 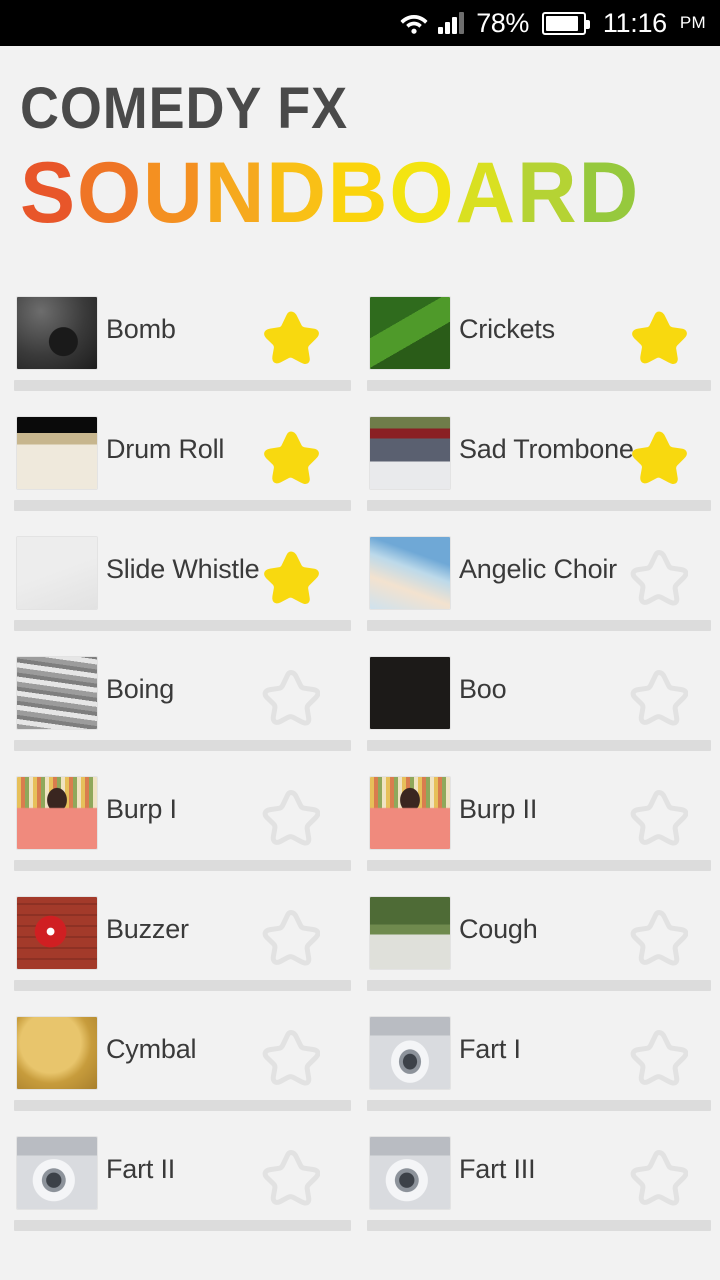 What do you see at coordinates (57, 453) in the screenshot?
I see `drum-roll-thumbnail` at bounding box center [57, 453].